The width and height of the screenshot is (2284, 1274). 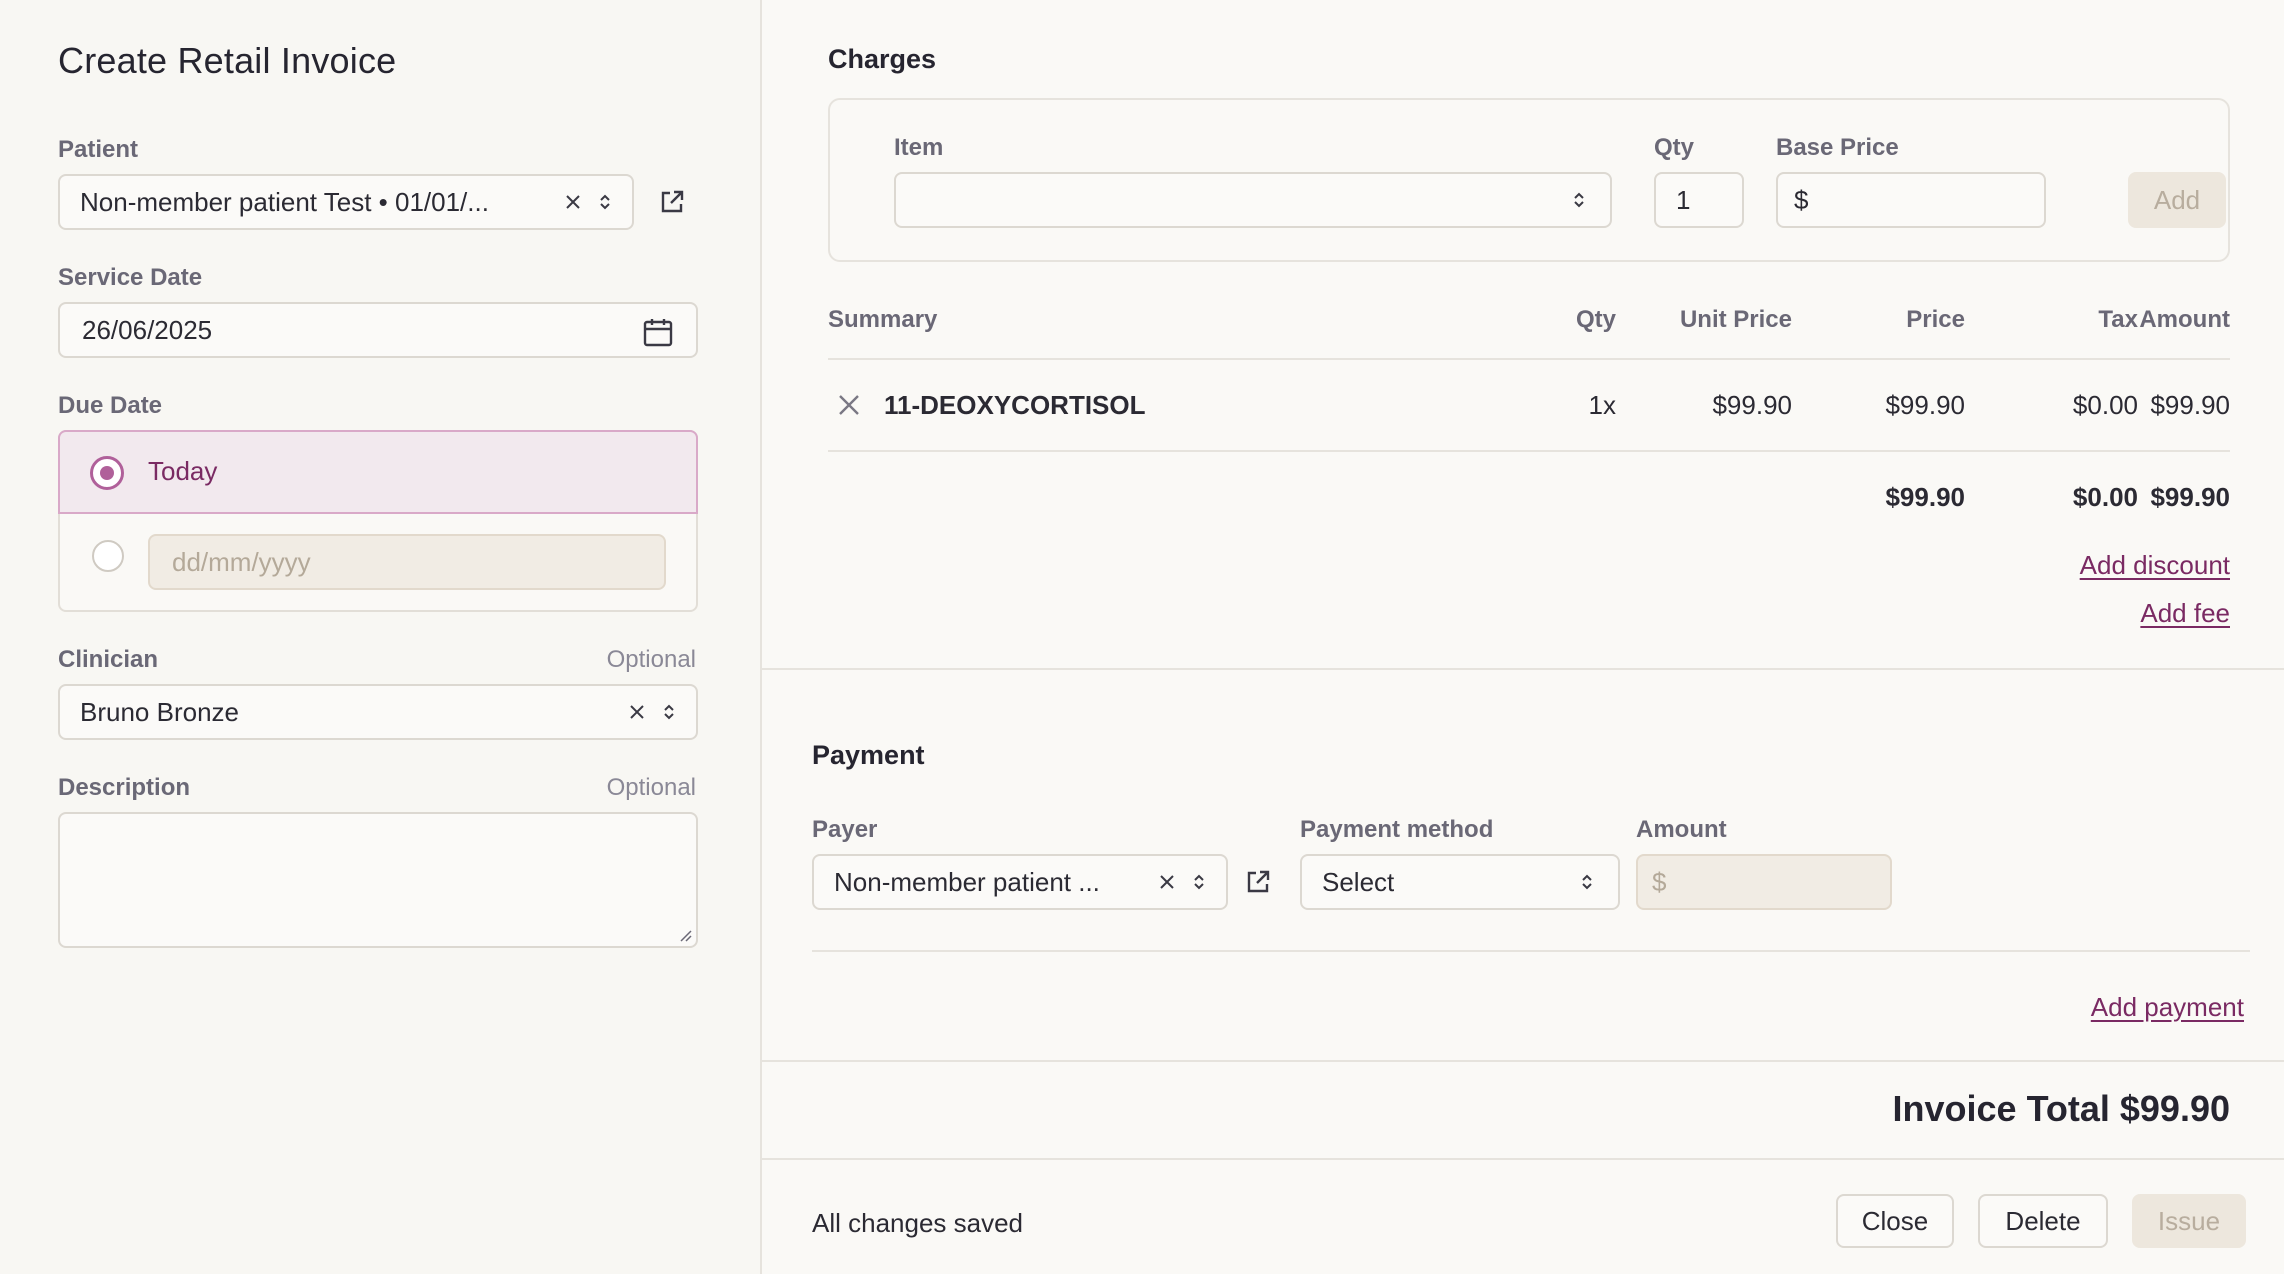 What do you see at coordinates (1015, 405) in the screenshot?
I see `row-summary: 11-DEOXYCORTISOL` at bounding box center [1015, 405].